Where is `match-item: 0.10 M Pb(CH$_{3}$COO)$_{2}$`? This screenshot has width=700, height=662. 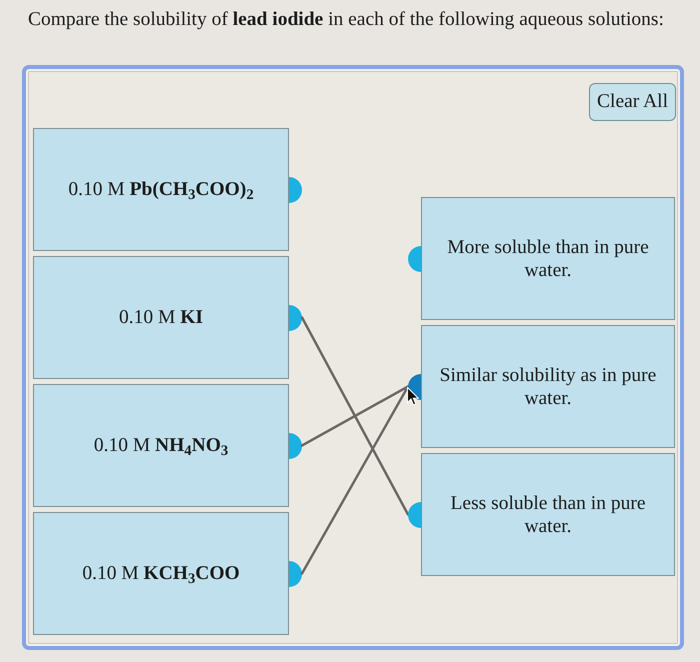
match-item: 0.10 M Pb(CH$_{3}$COO)$_{2}$ is located at coordinates (161, 189).